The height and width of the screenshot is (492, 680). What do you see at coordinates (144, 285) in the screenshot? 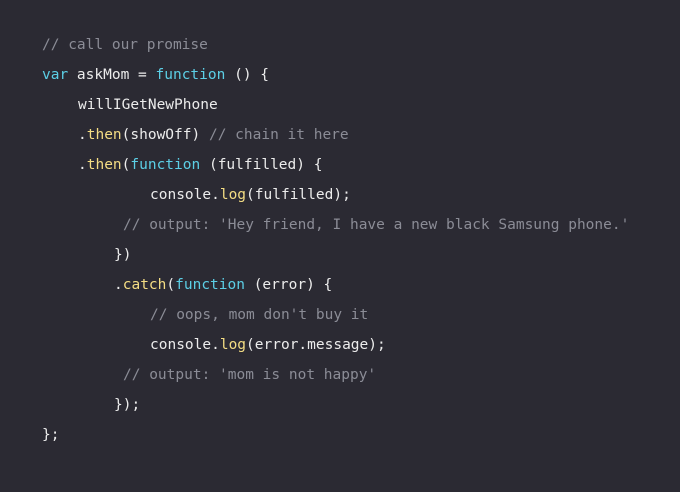
I see `code-token-func: catch` at bounding box center [144, 285].